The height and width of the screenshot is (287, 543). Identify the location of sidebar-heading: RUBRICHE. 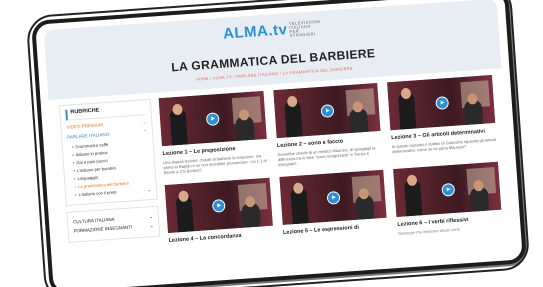
(105, 112).